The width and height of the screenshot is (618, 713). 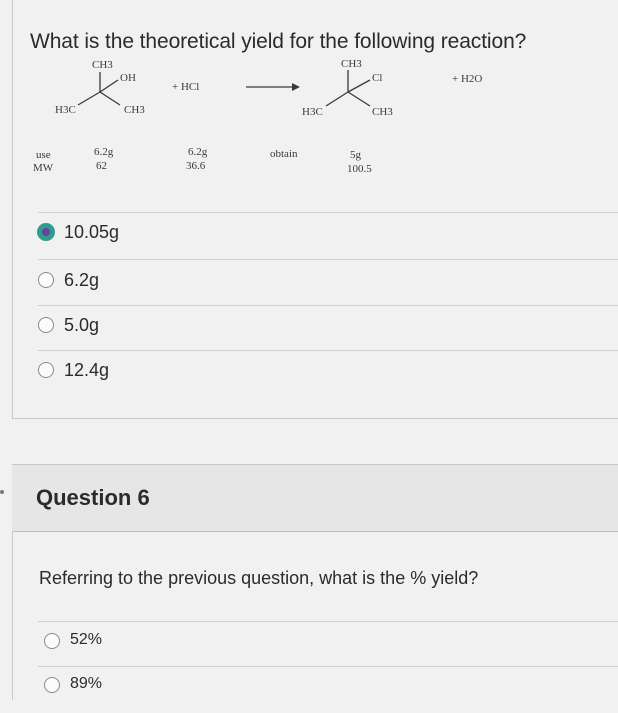 What do you see at coordinates (315, 498) in the screenshot?
I see `question-6-header: Question 6` at bounding box center [315, 498].